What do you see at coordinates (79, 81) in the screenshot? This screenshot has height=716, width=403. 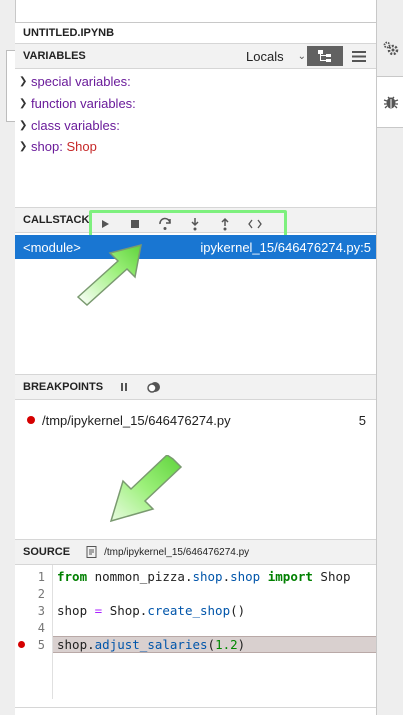 I see `variable-name: special variables` at bounding box center [79, 81].